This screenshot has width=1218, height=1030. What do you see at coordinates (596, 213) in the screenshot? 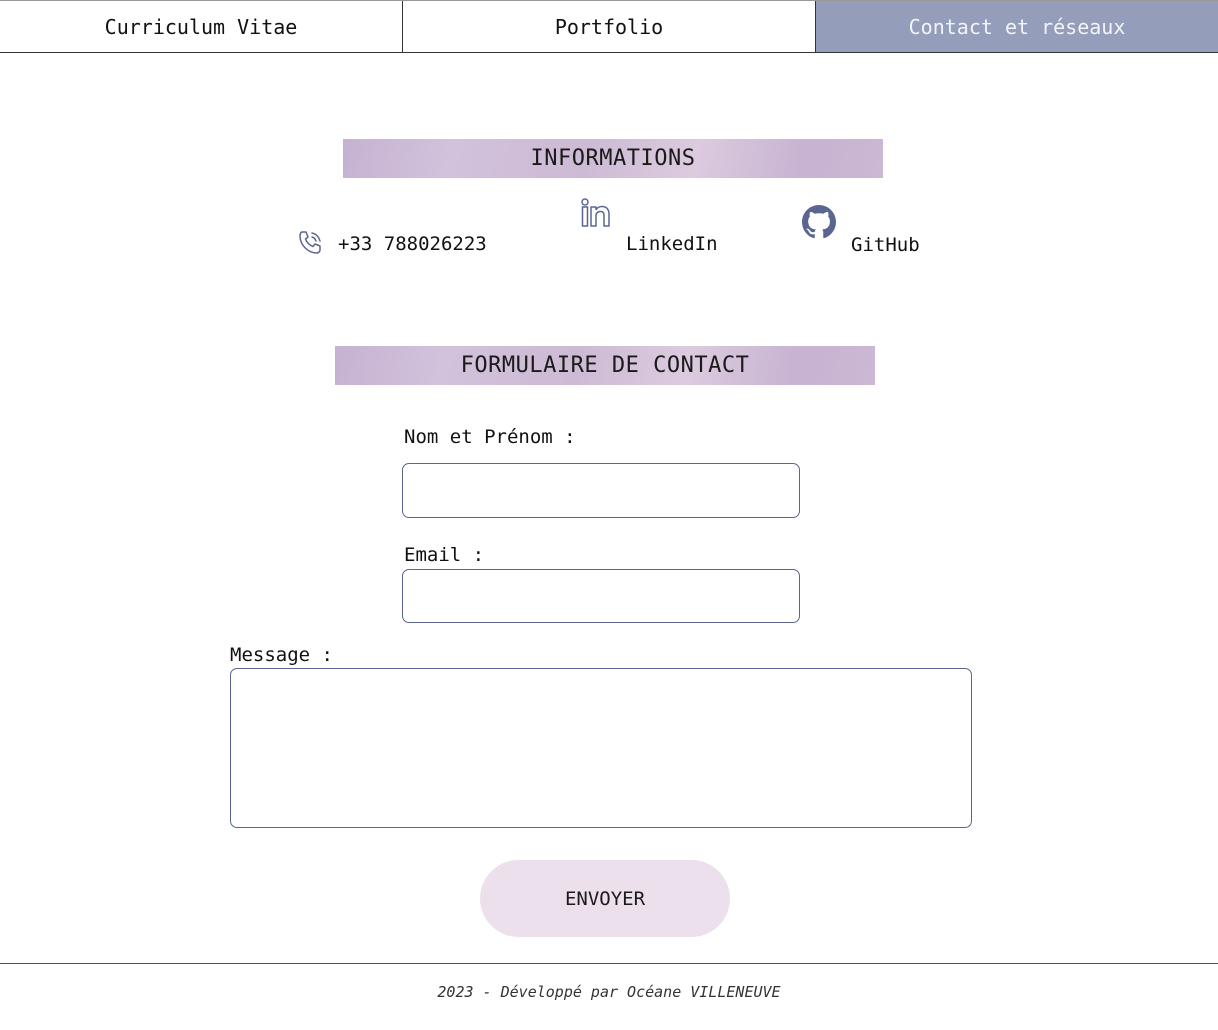
I see `linkedin-icon` at bounding box center [596, 213].